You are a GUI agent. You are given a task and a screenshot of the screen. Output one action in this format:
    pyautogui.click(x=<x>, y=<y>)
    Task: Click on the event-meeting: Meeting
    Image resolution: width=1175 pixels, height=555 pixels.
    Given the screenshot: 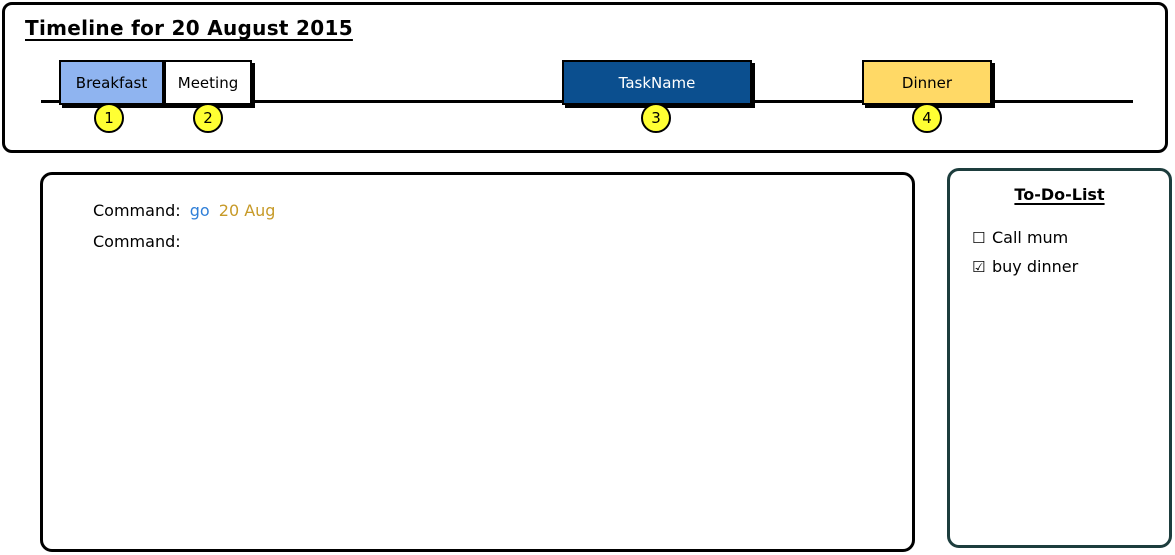 What is the action you would take?
    pyautogui.click(x=208, y=82)
    